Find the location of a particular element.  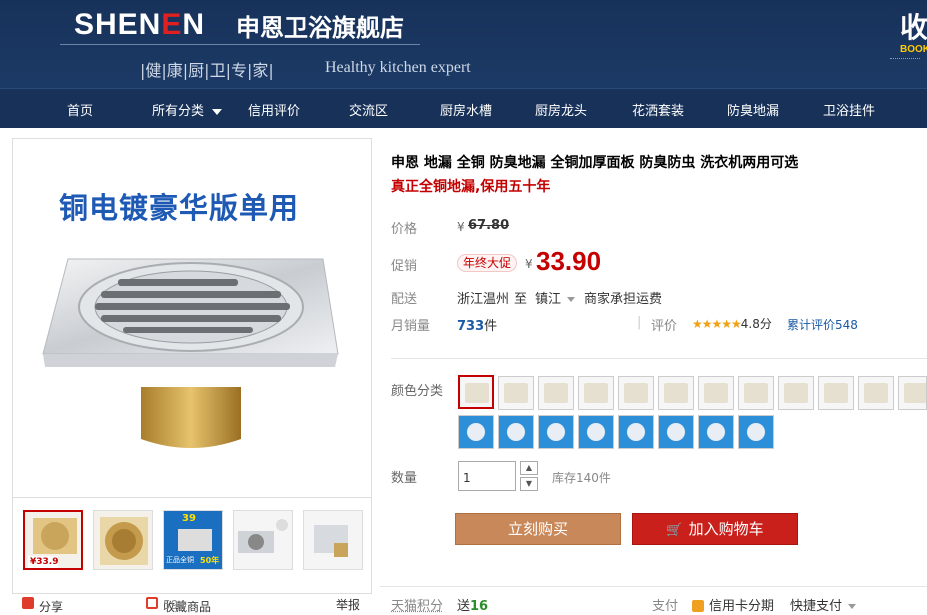

nav-faucets: 厨房龙头 is located at coordinates (561, 109).